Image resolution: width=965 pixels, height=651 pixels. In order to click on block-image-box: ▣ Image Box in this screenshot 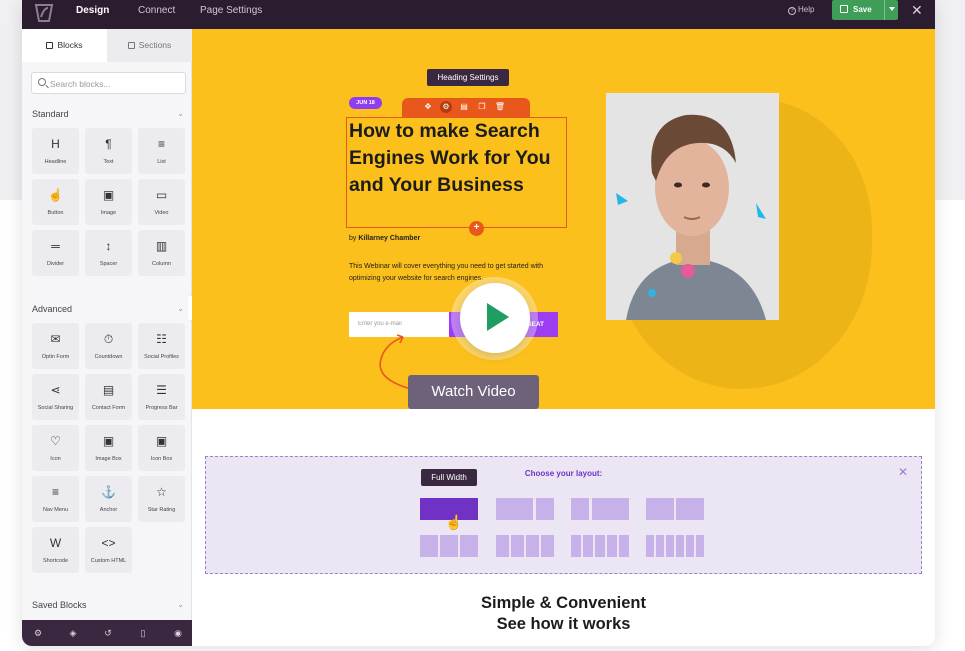, I will do `click(108, 448)`.